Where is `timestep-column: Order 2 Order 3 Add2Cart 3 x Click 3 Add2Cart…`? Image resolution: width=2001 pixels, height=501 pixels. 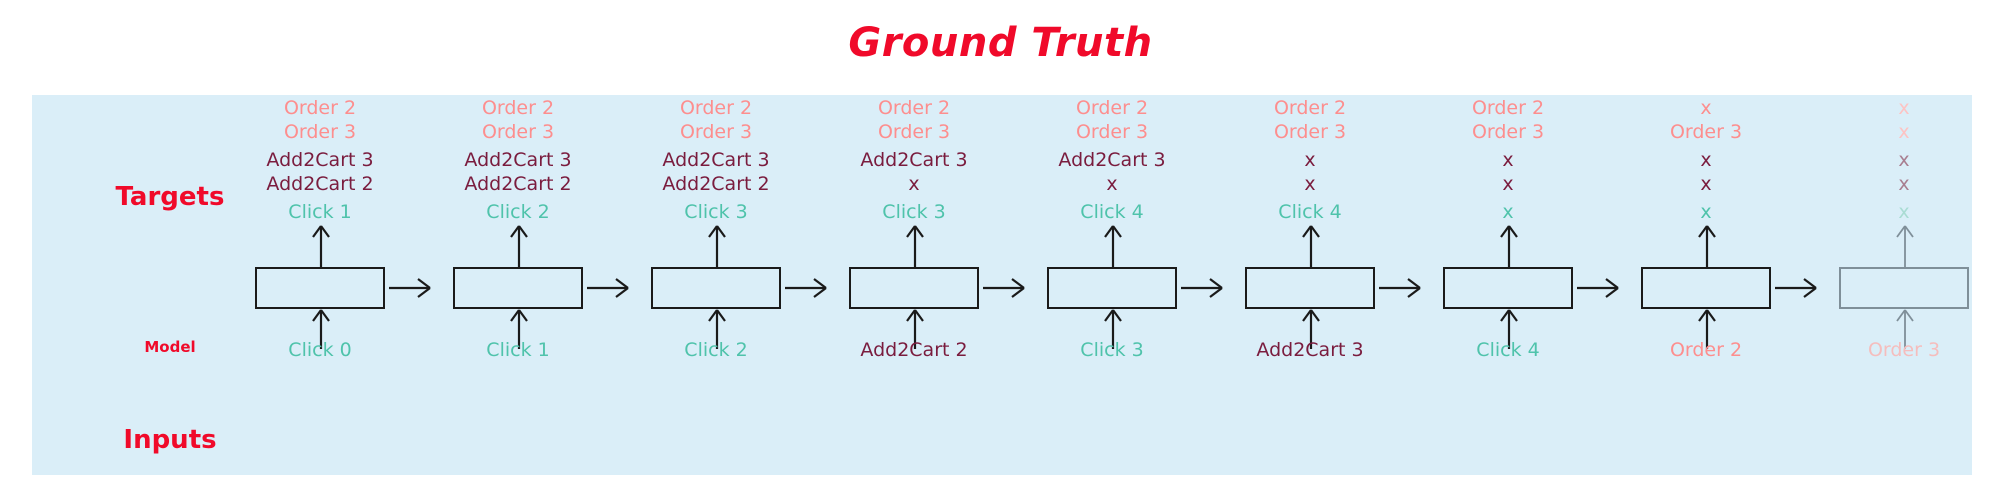 timestep-column: Order 2 Order 3 Add2Cart 3 x Click 3 Add2Cart… is located at coordinates (937, 285).